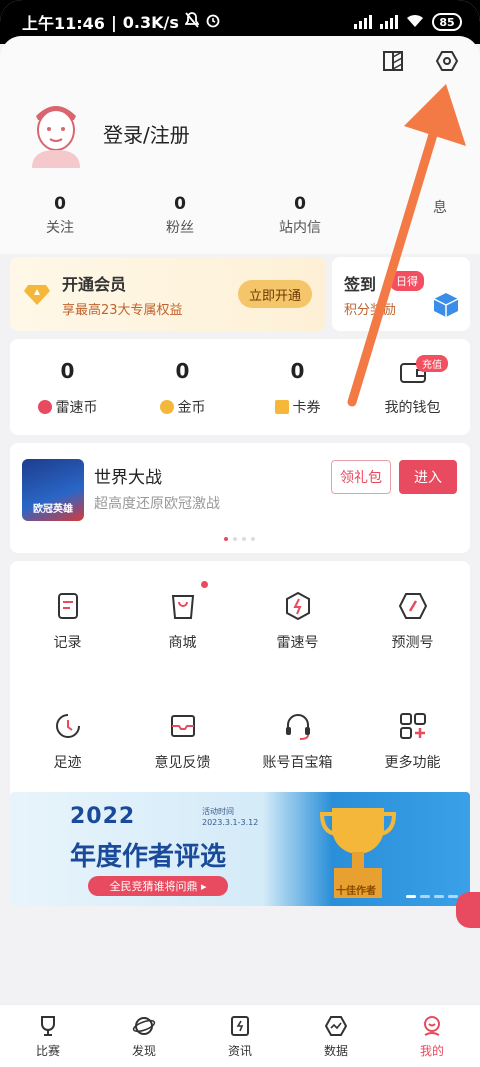 The width and height of the screenshot is (480, 1067). I want to click on wallet-card: 0 雷速币 0 金币 0 卡券 我的钱包 充值, so click(240, 387).